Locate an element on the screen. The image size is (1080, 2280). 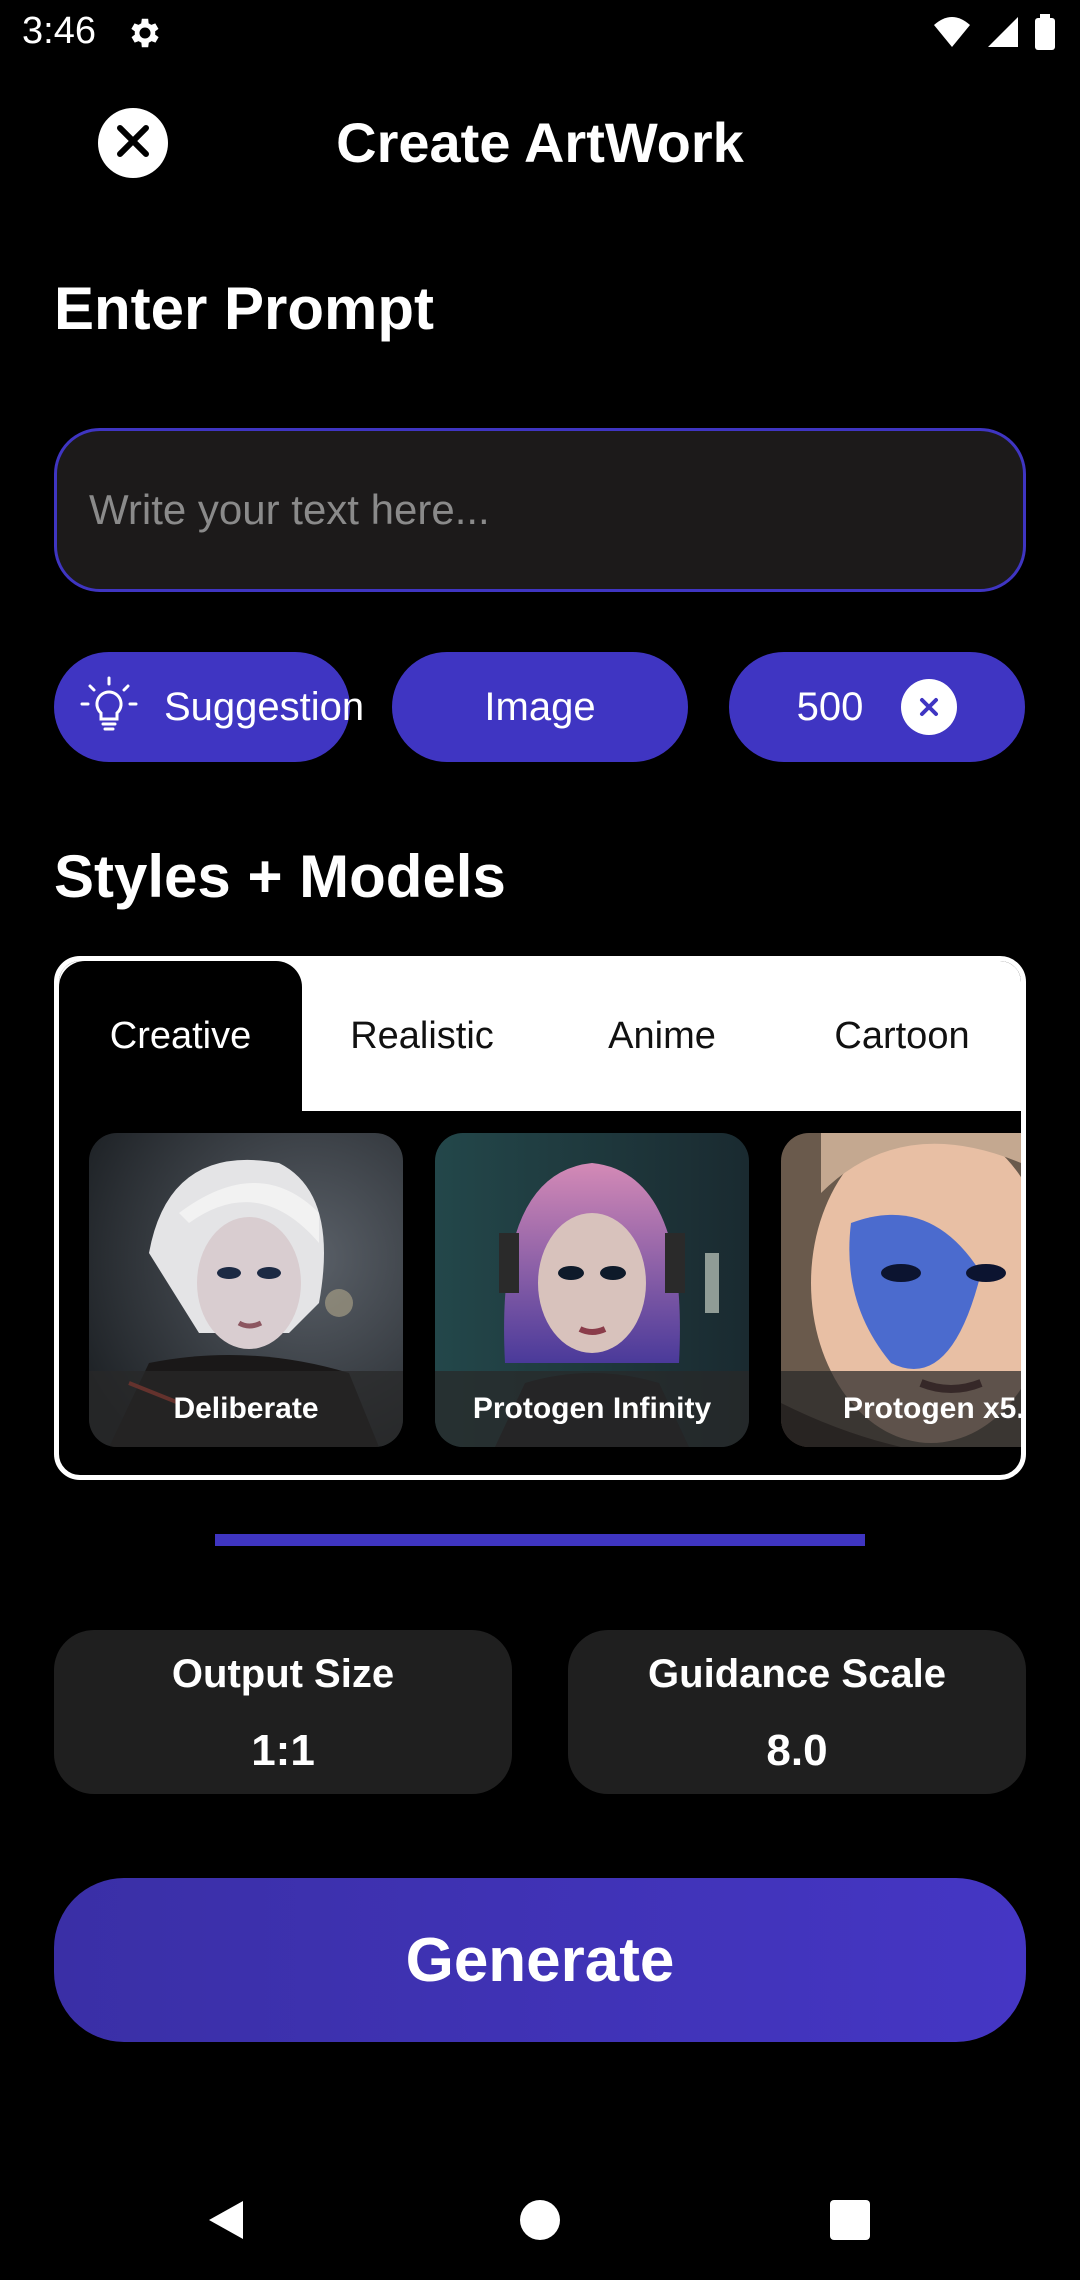
image-button: Image is located at coordinates (540, 707).